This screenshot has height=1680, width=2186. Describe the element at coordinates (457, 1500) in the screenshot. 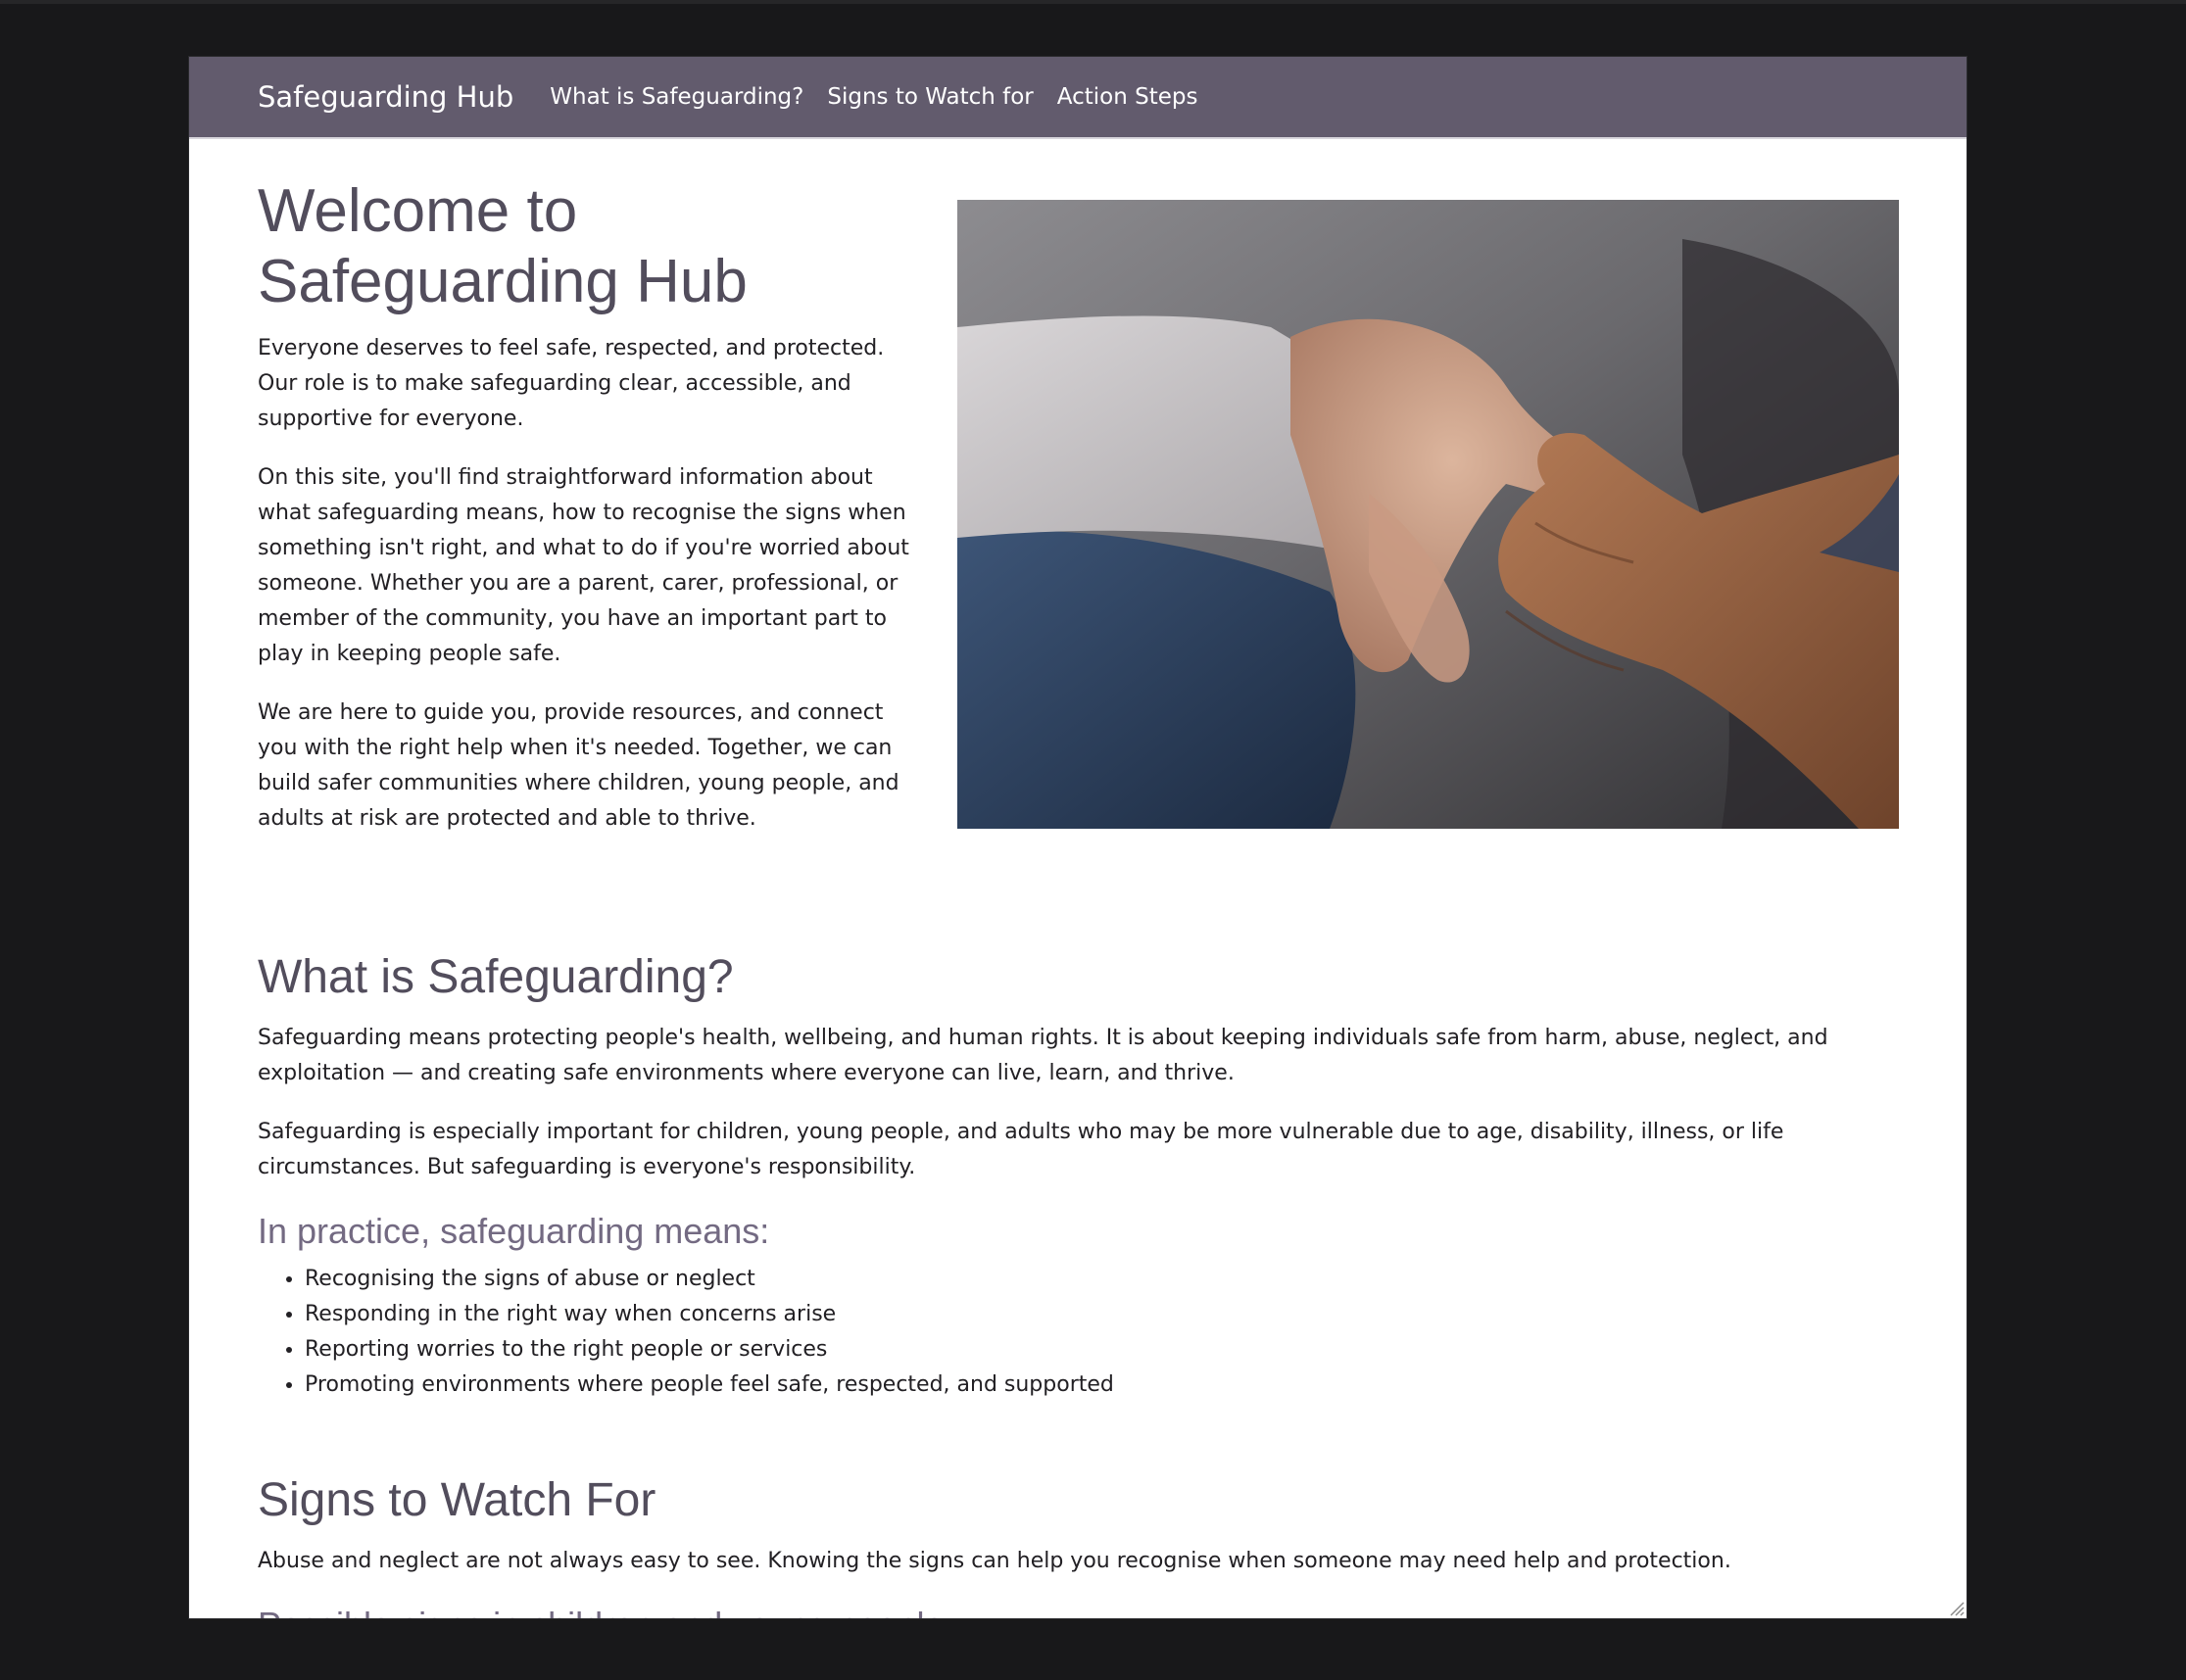

I see `signs-title: Signs to Watch For` at that location.